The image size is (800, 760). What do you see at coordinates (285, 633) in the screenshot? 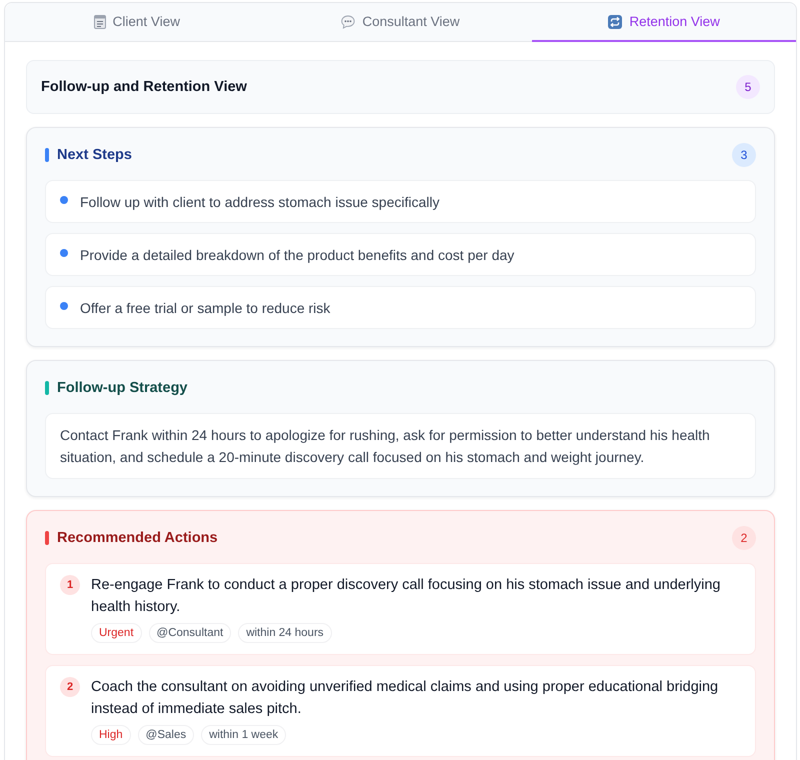
I see `timing-tag: within 24 hours` at bounding box center [285, 633].